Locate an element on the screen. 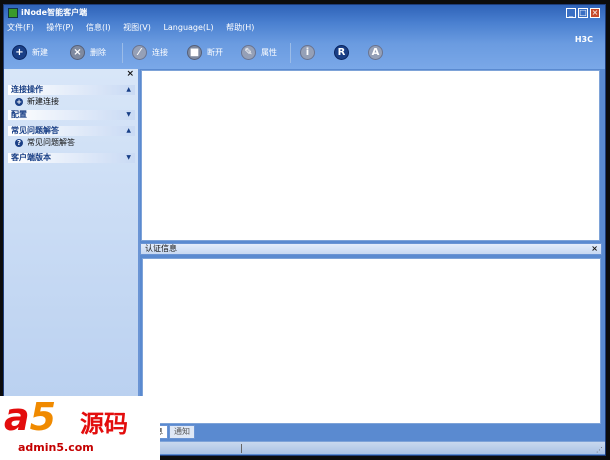 This screenshot has height=460, width=610. connect-button: ⁄ 连接 is located at coordinates (150, 52).